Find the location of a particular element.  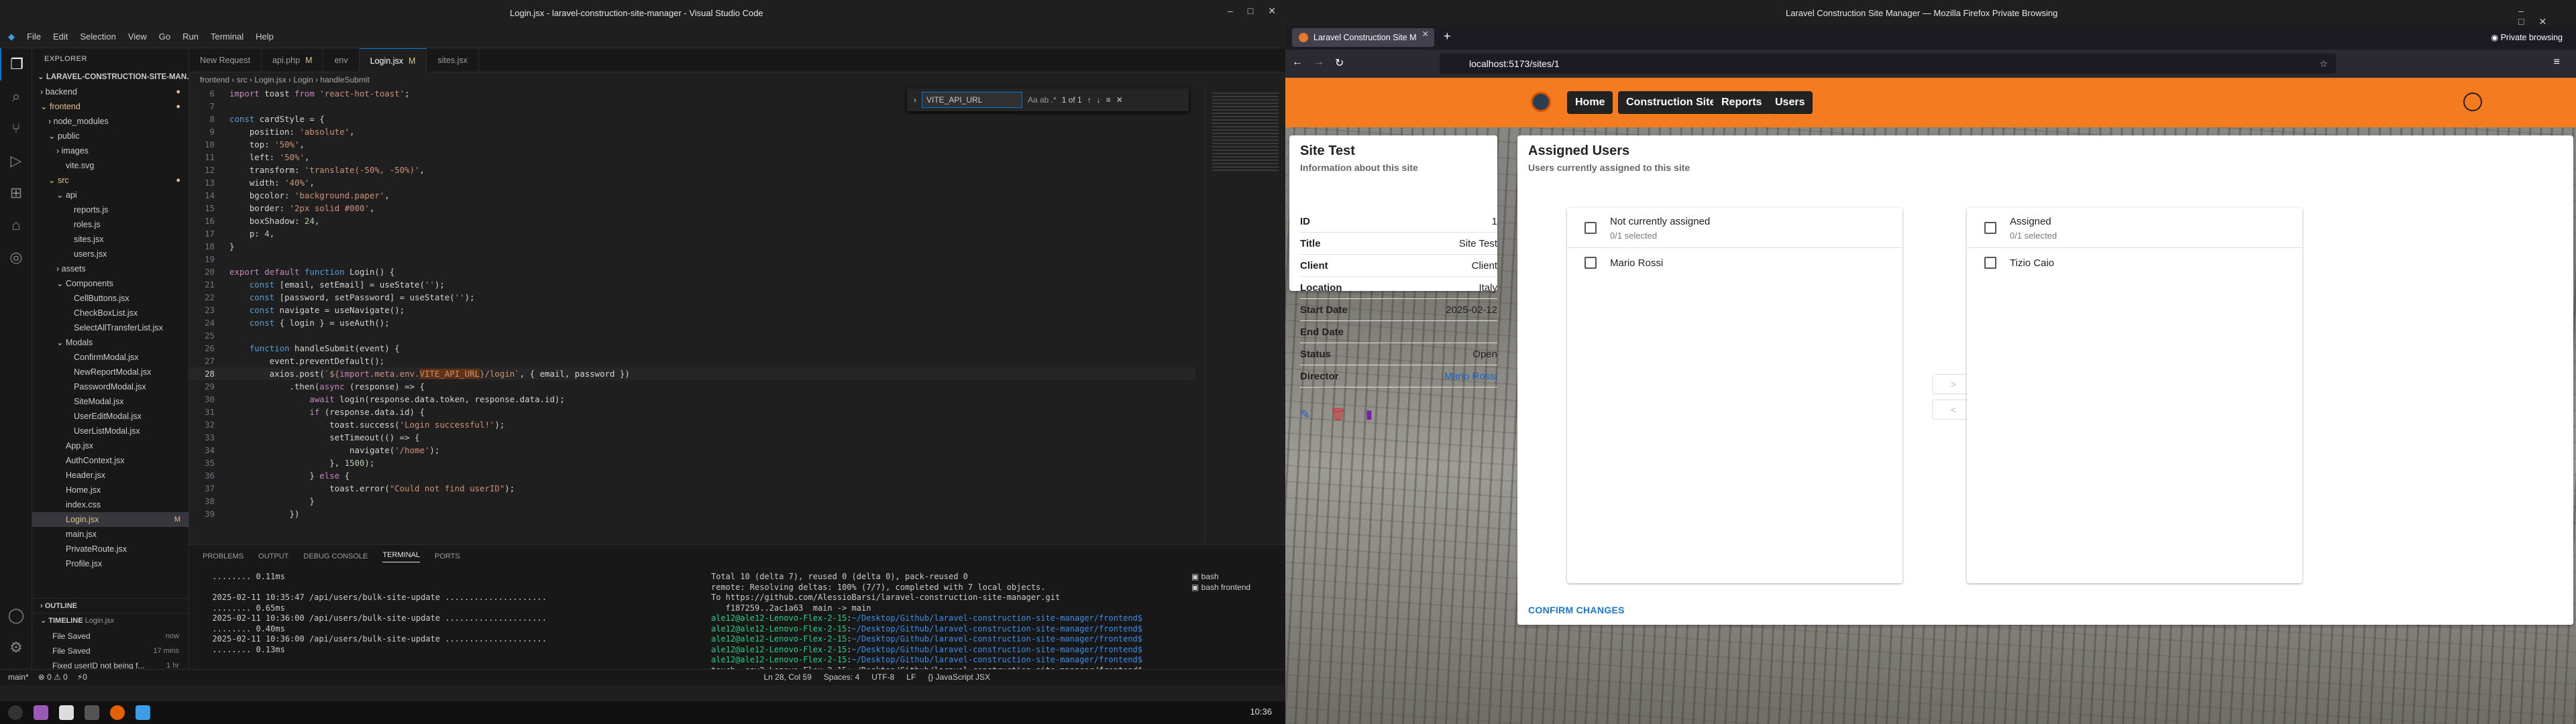

menu-item-view: View is located at coordinates (137, 37).